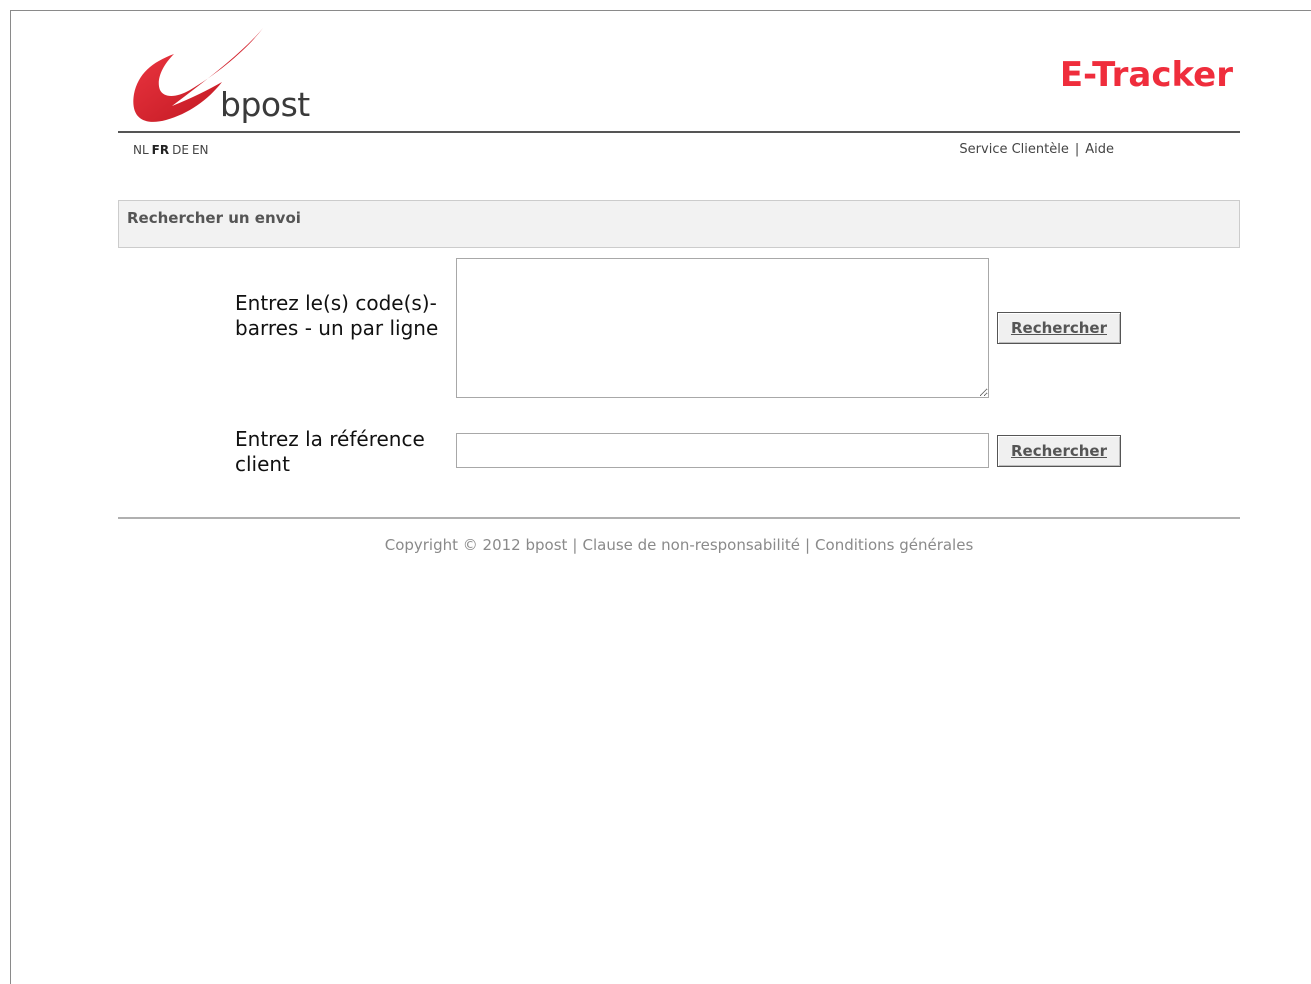  Describe the element at coordinates (894, 545) in the screenshot. I see `terms-link: Conditions générales` at that location.